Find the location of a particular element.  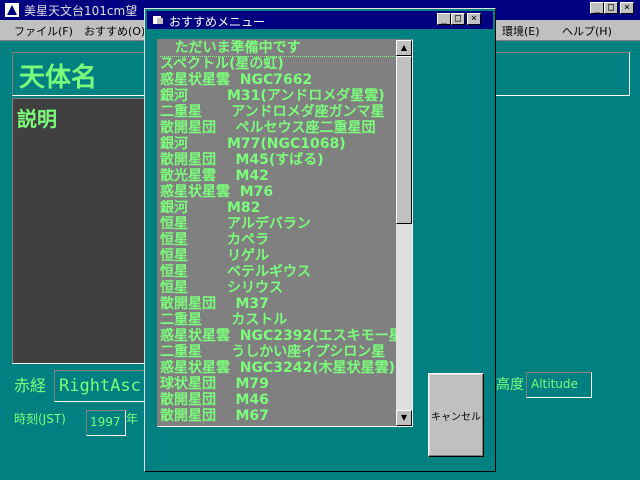

dialog-title-bar: おすすめメニュー _ □ × is located at coordinates (320, 20).